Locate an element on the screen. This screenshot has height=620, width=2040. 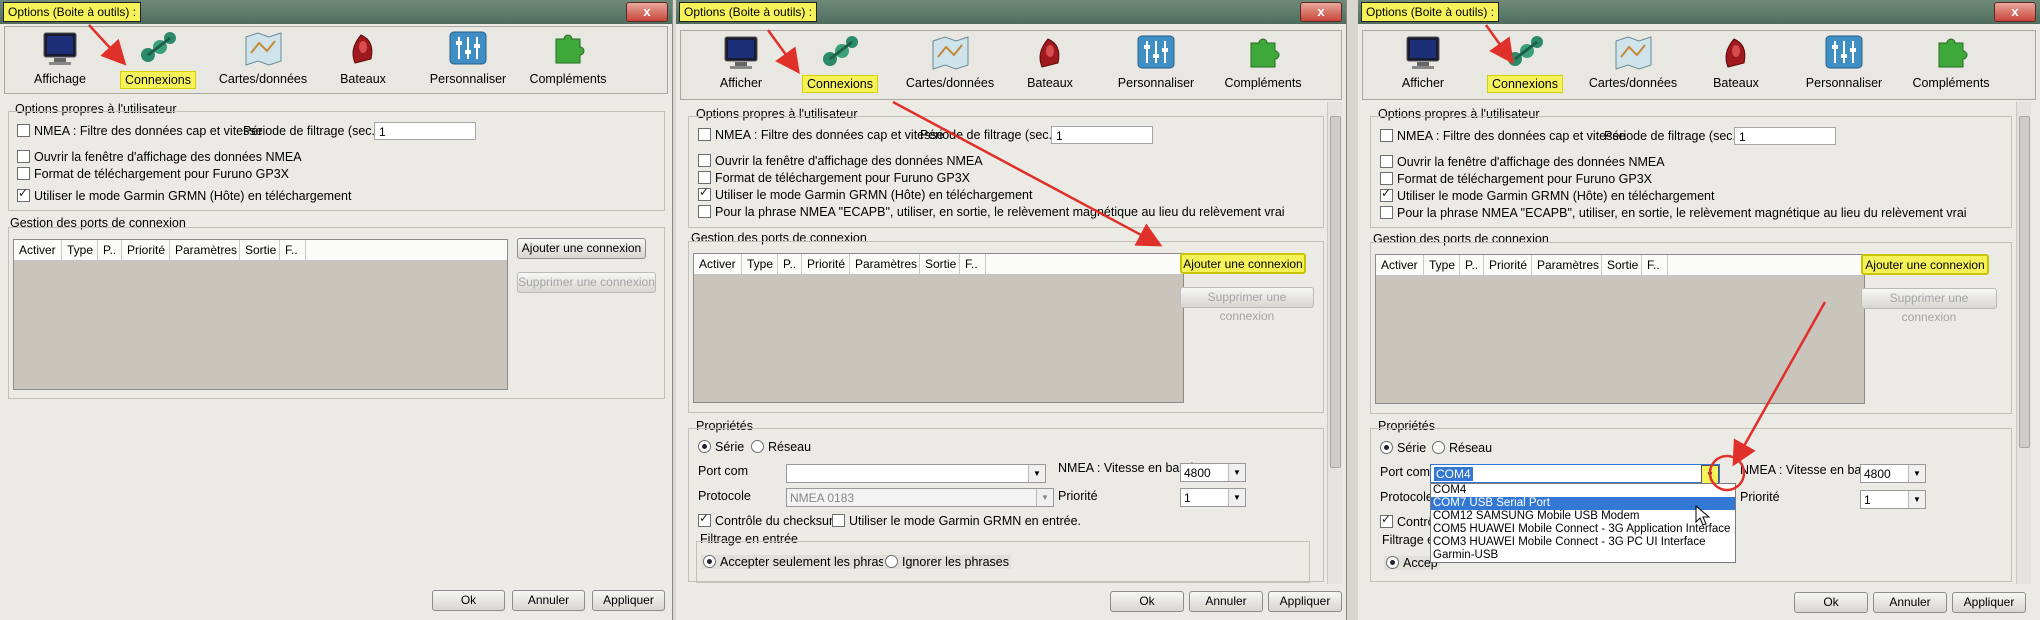
garmin-output-option: Utiliser le mode Garmin GRMN en entrée. is located at coordinates (956, 521).